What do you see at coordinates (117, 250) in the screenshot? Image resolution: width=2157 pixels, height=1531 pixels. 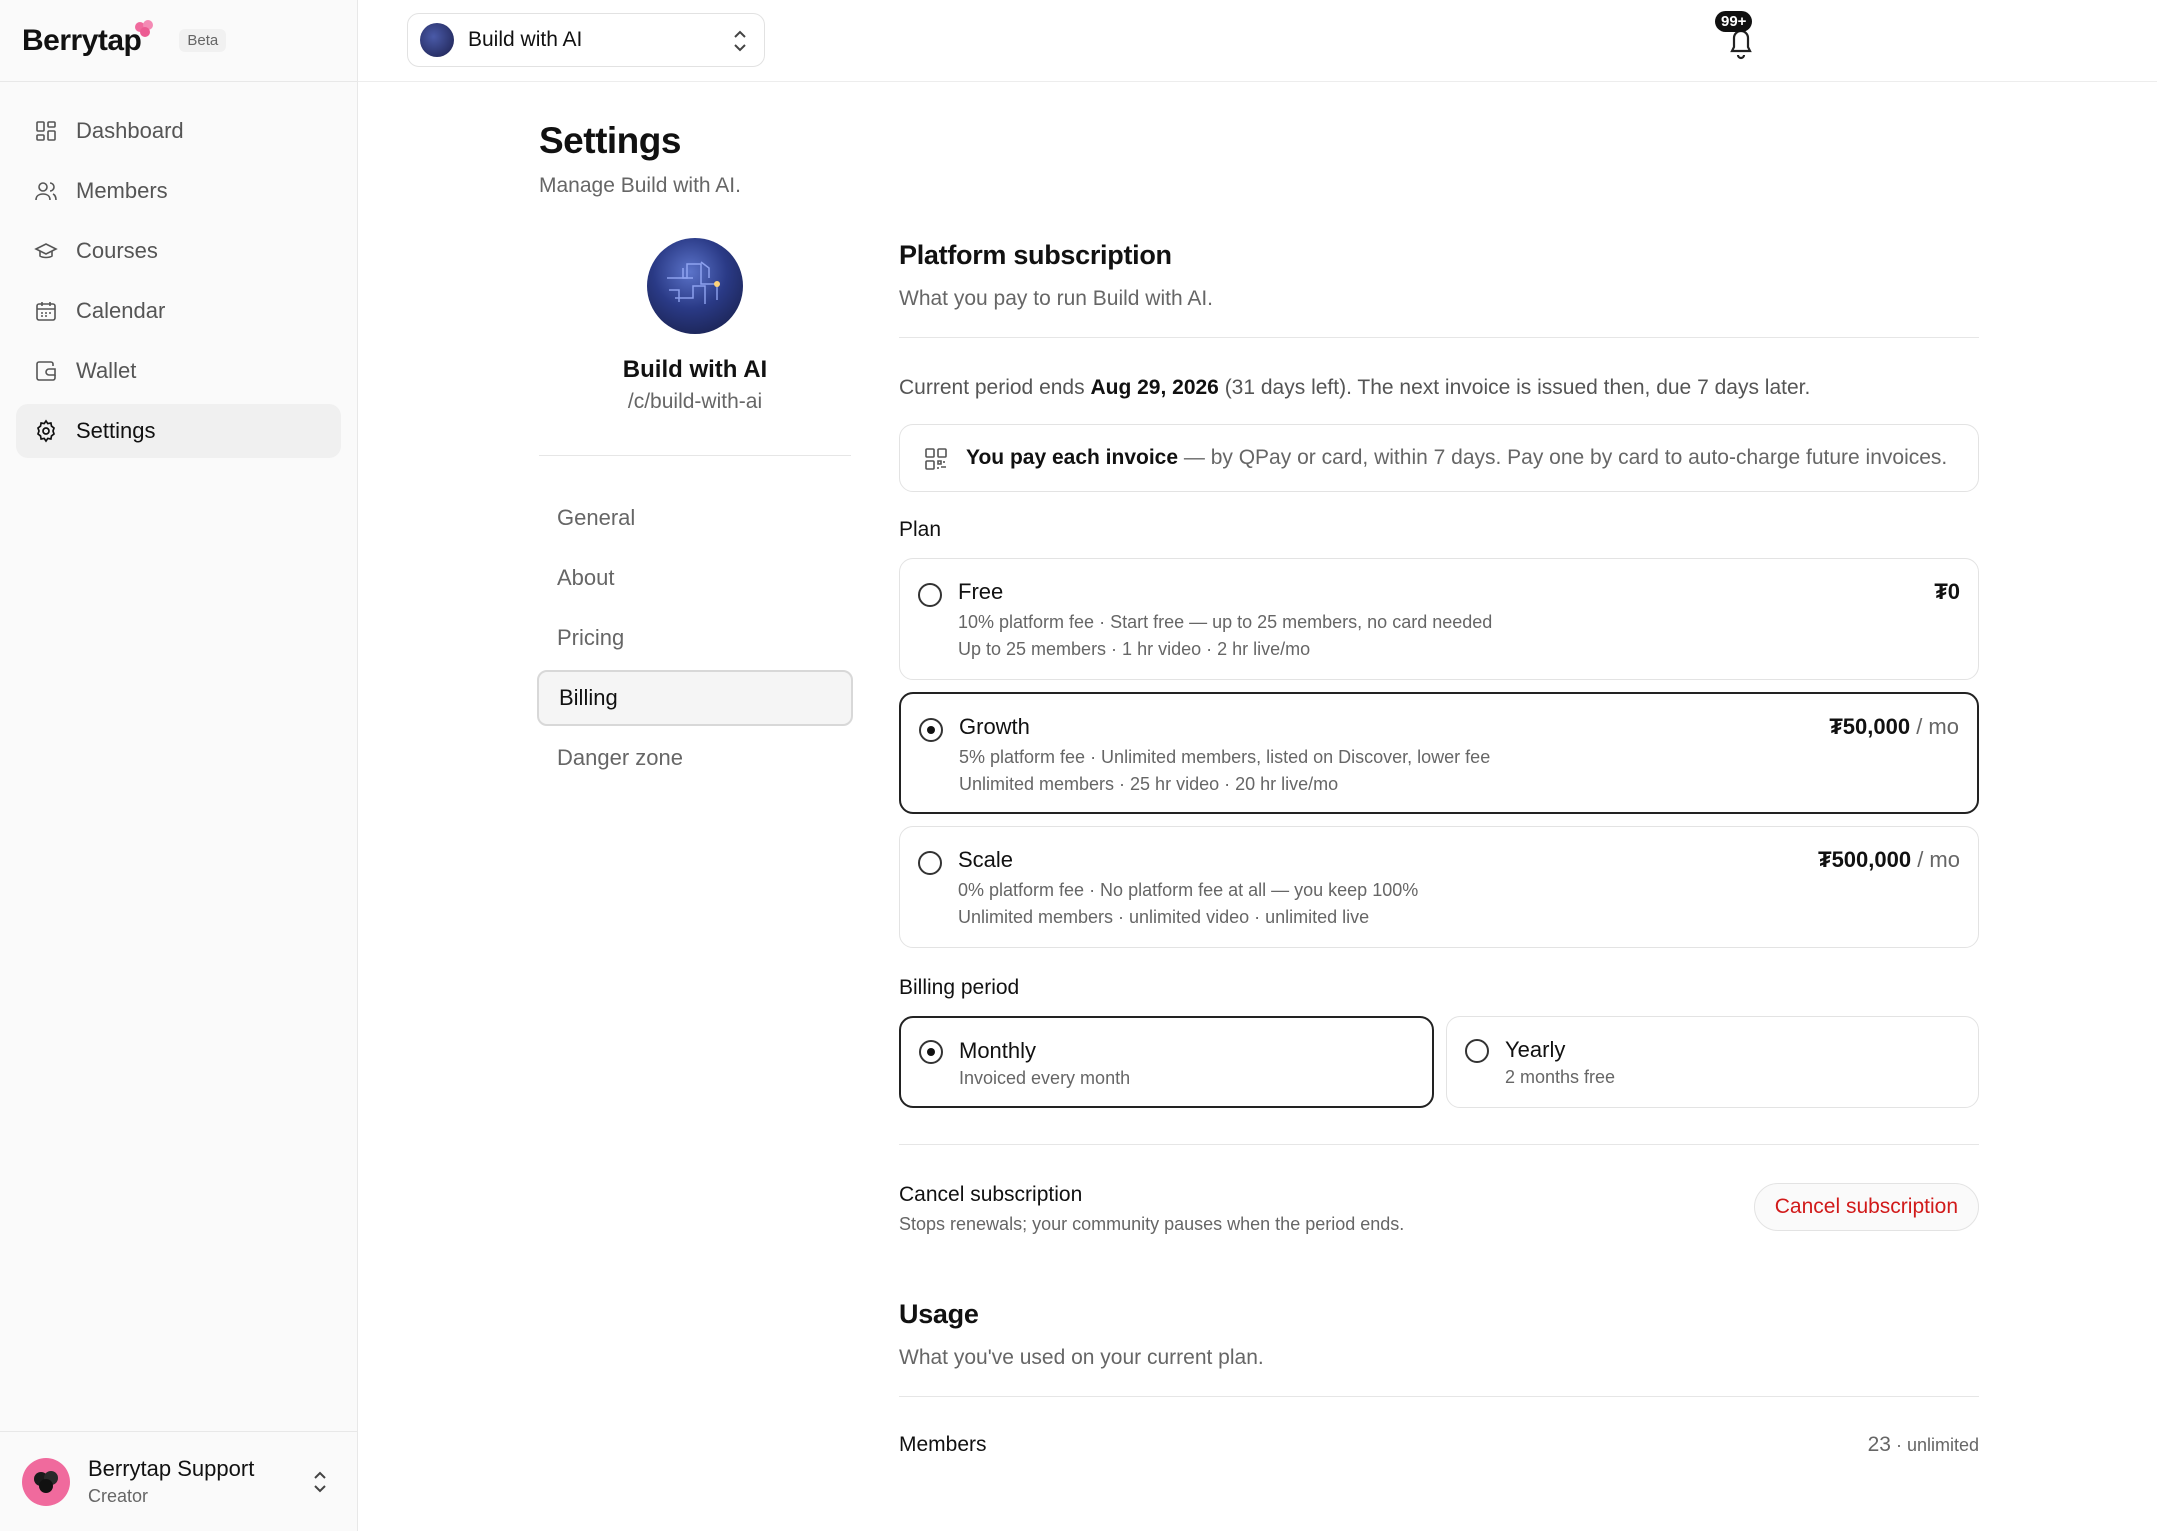 I see `sidebar-item-label: Courses` at bounding box center [117, 250].